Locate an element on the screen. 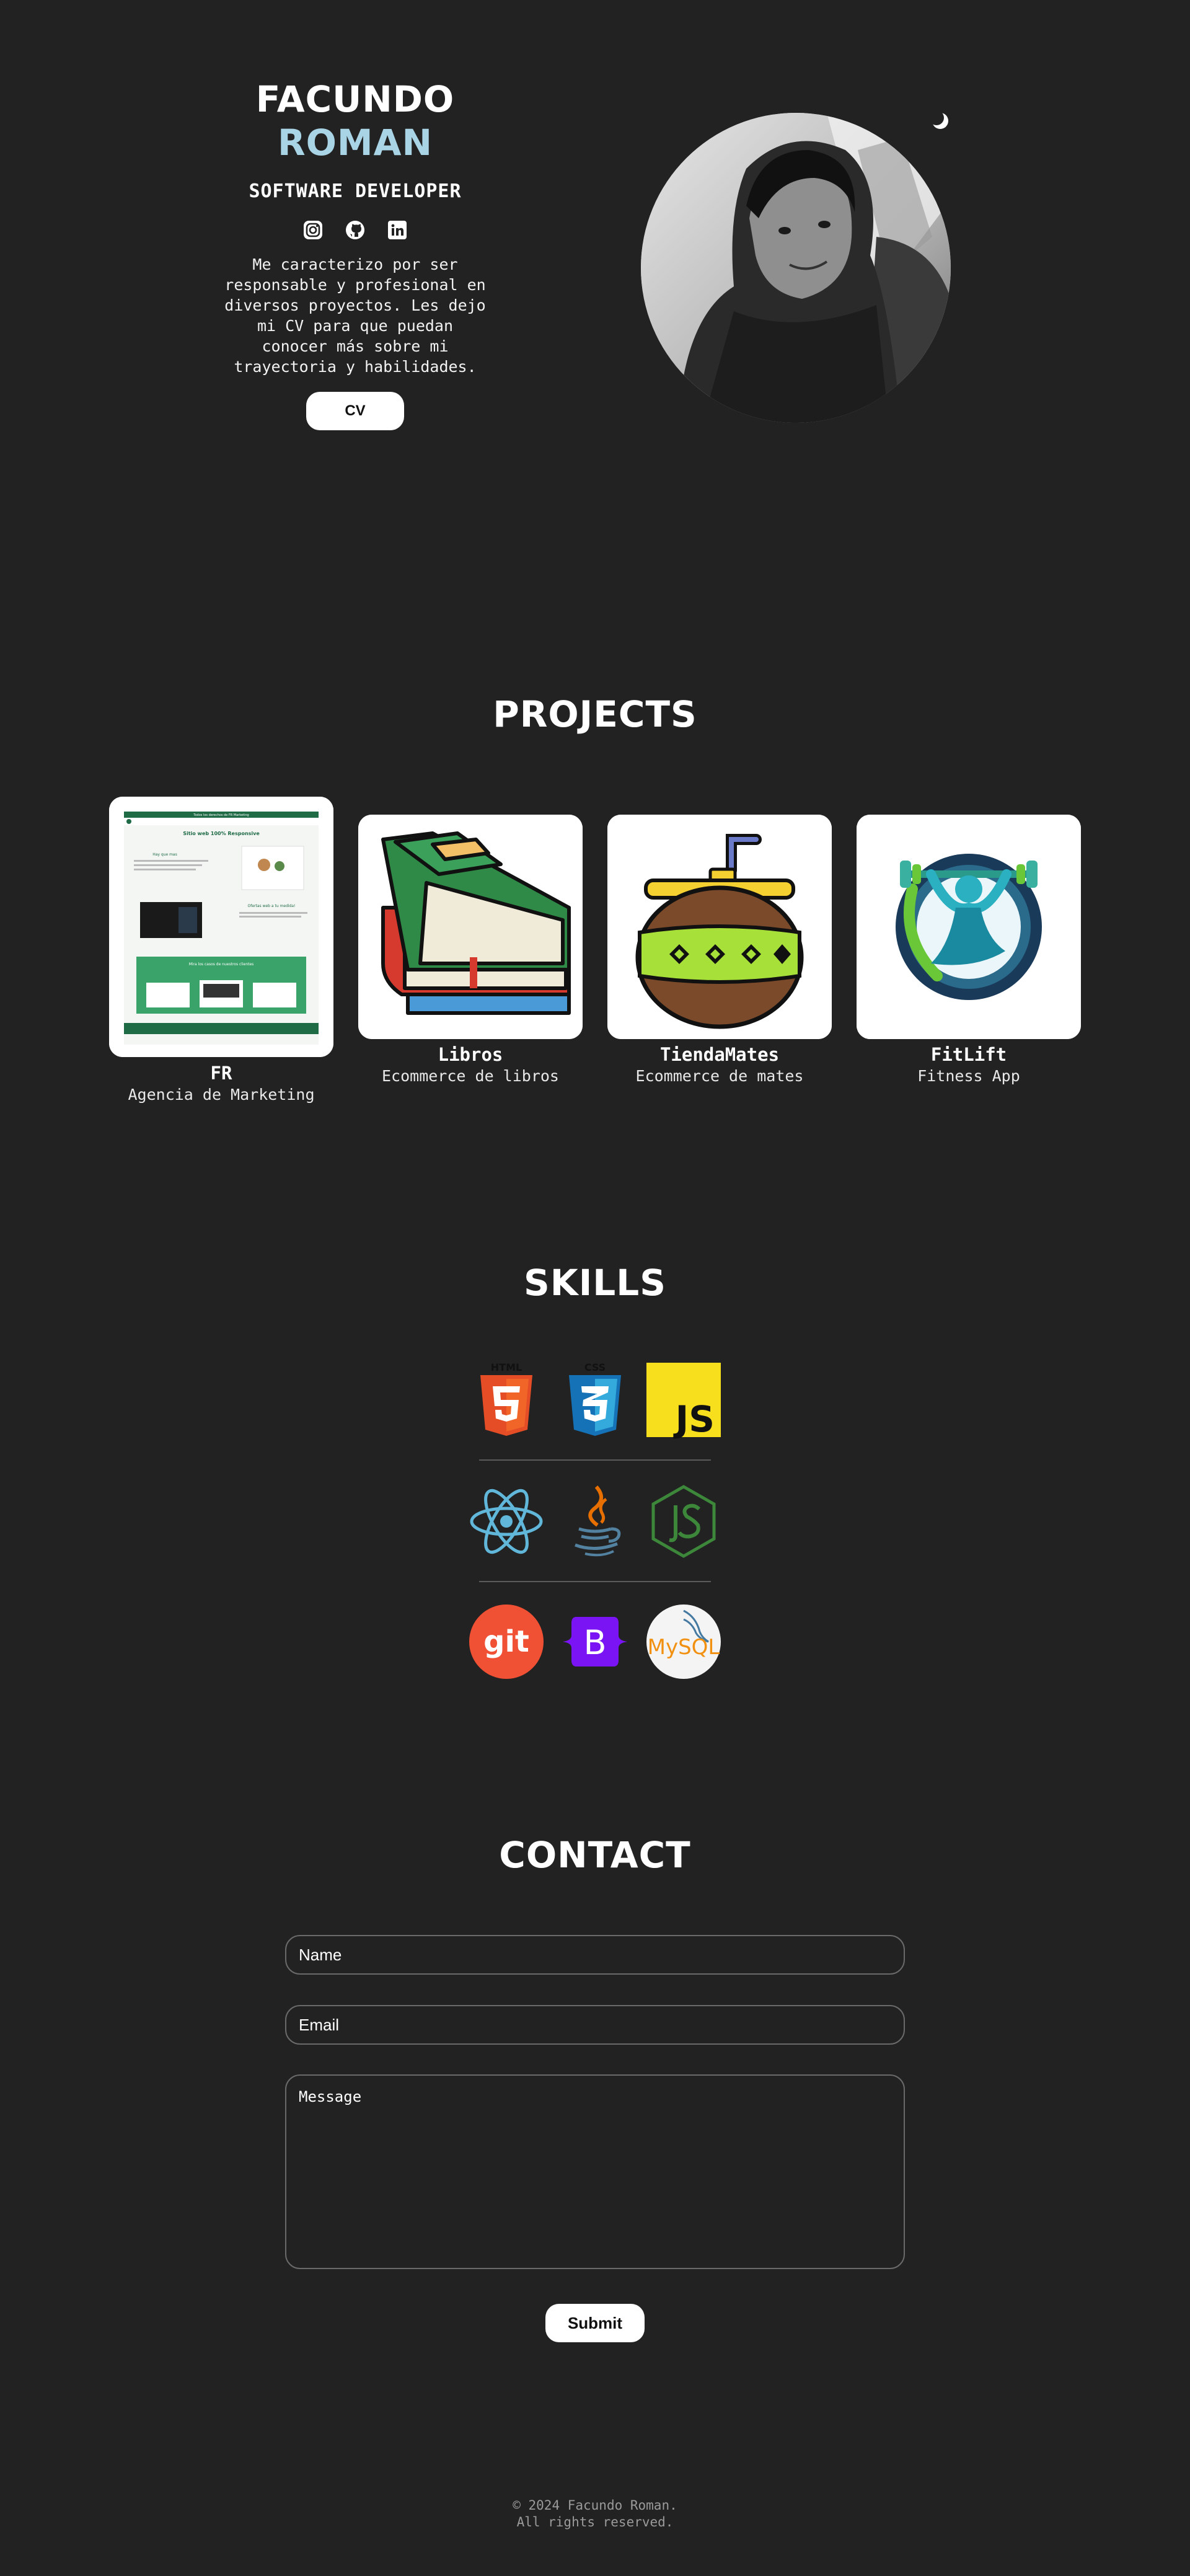 This screenshot has width=1190, height=2576. contact-heading: CONTACT is located at coordinates (595, 1855).